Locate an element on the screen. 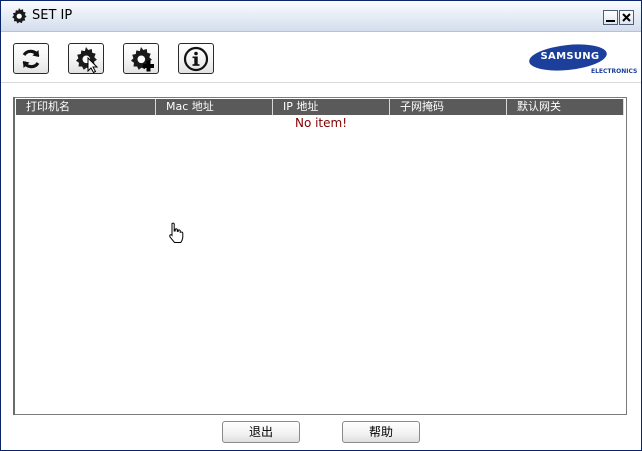 The height and width of the screenshot is (451, 642). samsung-logo: SAMSUNG ELECTRONICS is located at coordinates (582, 58).